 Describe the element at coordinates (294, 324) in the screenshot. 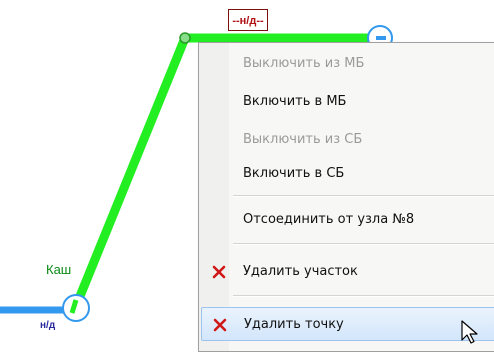

I see `menu-item-label: Удалить точку` at that location.